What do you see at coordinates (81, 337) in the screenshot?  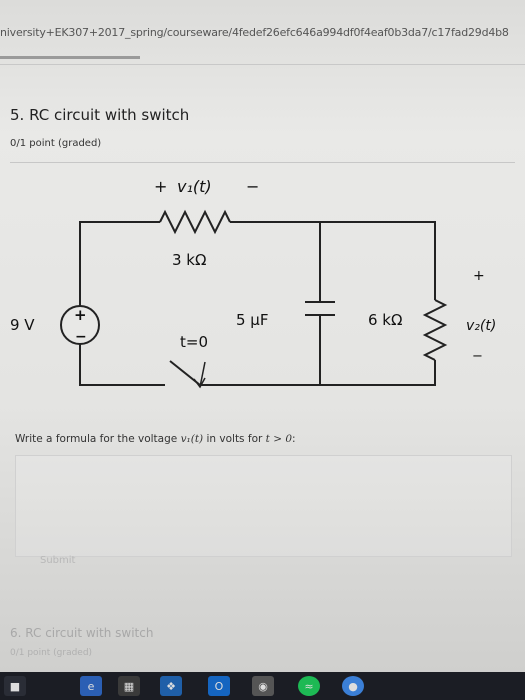 I see `source-minus: −` at bounding box center [81, 337].